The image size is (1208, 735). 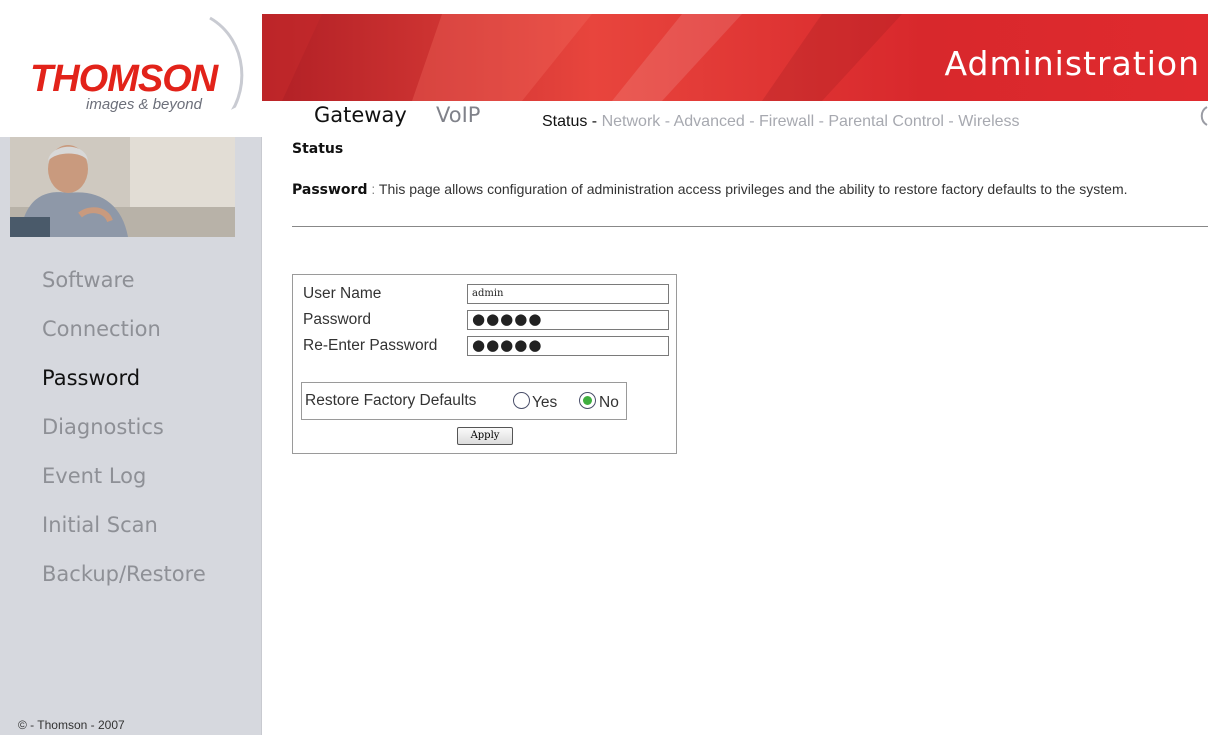 What do you see at coordinates (890, 121) in the screenshot?
I see `subnav-parental-control: Parental Control -` at bounding box center [890, 121].